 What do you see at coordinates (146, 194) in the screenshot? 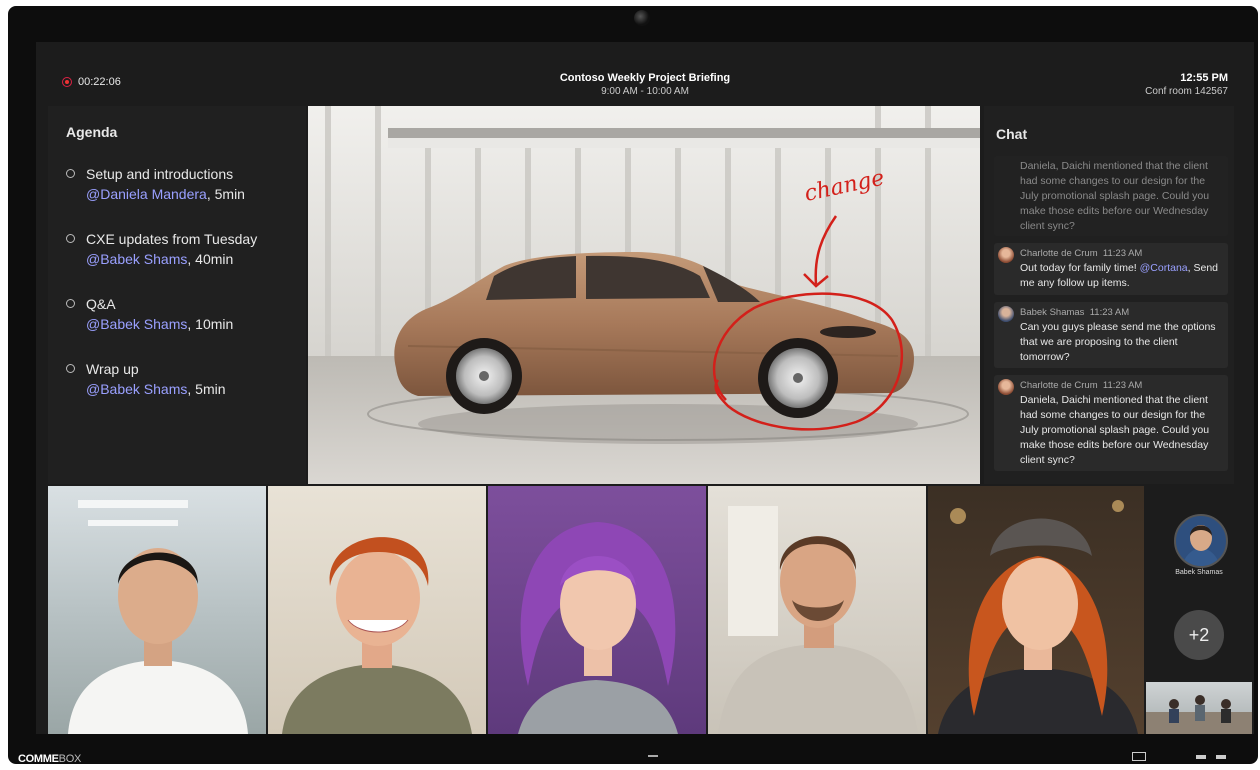
I see `agenda-item-owner: @Daniela Mandera` at bounding box center [146, 194].